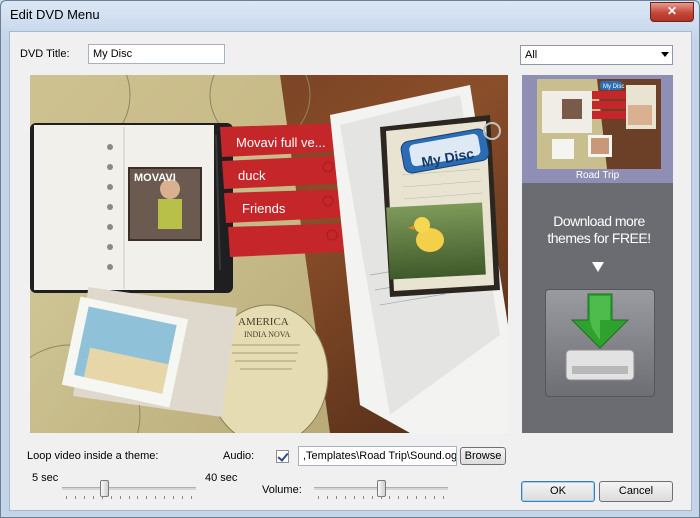 Image resolution: width=700 pixels, height=518 pixels. Describe the element at coordinates (483, 456) in the screenshot. I see `browse-button: Browse` at that location.